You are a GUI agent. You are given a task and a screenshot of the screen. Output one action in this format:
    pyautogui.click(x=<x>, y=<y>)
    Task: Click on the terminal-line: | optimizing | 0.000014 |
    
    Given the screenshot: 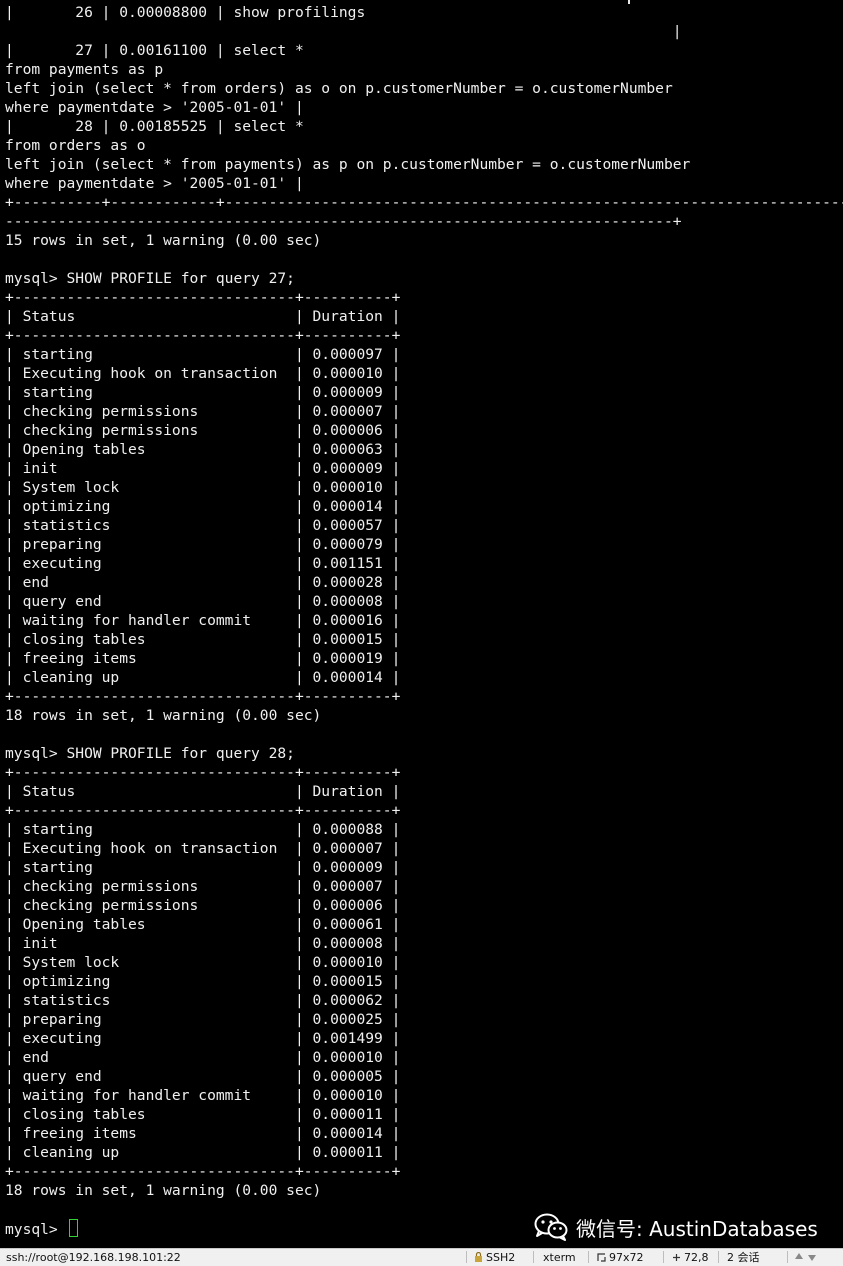 What is the action you would take?
    pyautogui.click(x=203, y=506)
    